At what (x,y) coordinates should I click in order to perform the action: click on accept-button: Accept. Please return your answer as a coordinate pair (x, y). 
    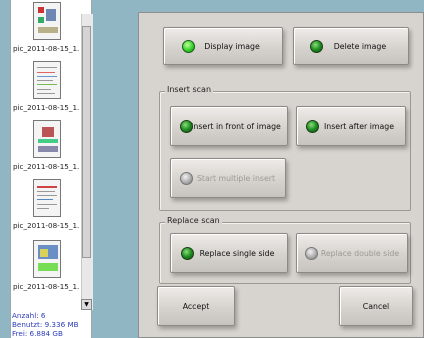
    Looking at the image, I should click on (196, 306).